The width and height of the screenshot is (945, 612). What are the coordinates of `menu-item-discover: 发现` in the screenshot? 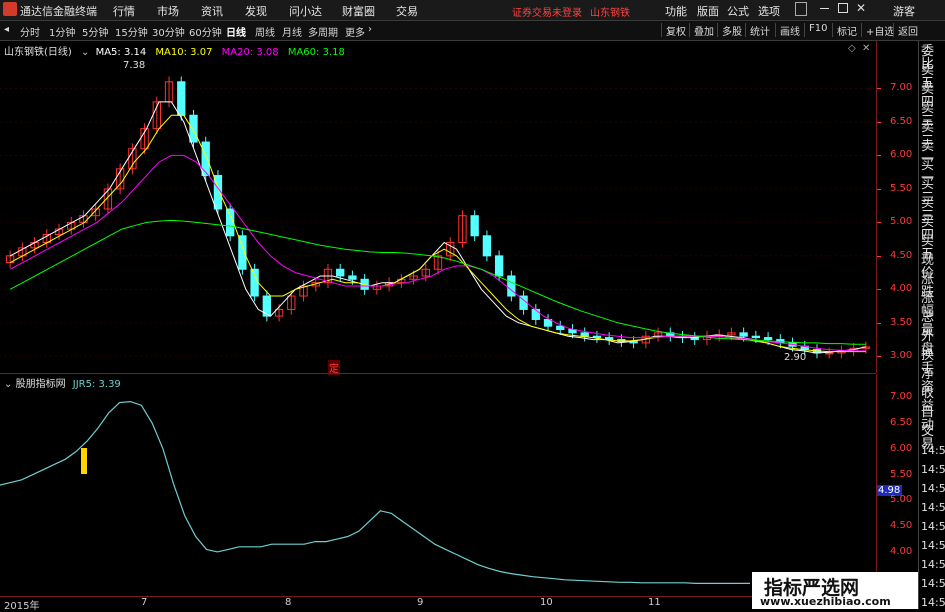 It's located at (256, 11).